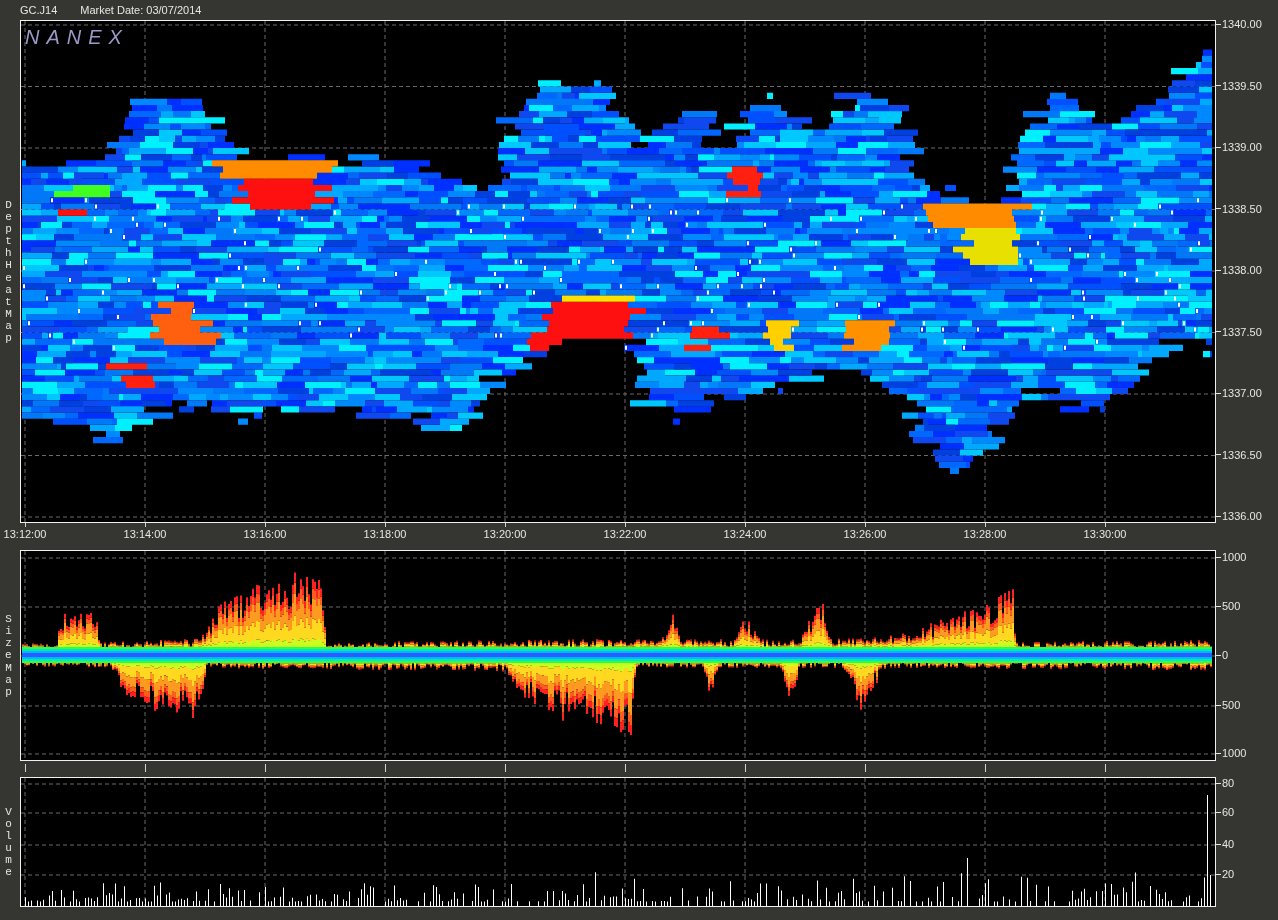  Describe the element at coordinates (141, 10) in the screenshot. I see `market-date: Market Date: 03/07/2014` at that location.